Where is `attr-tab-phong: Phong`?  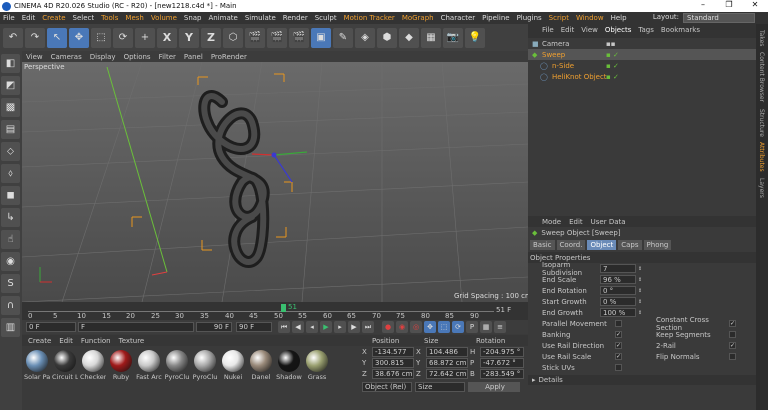 attr-tab-phong: Phong is located at coordinates (657, 245).